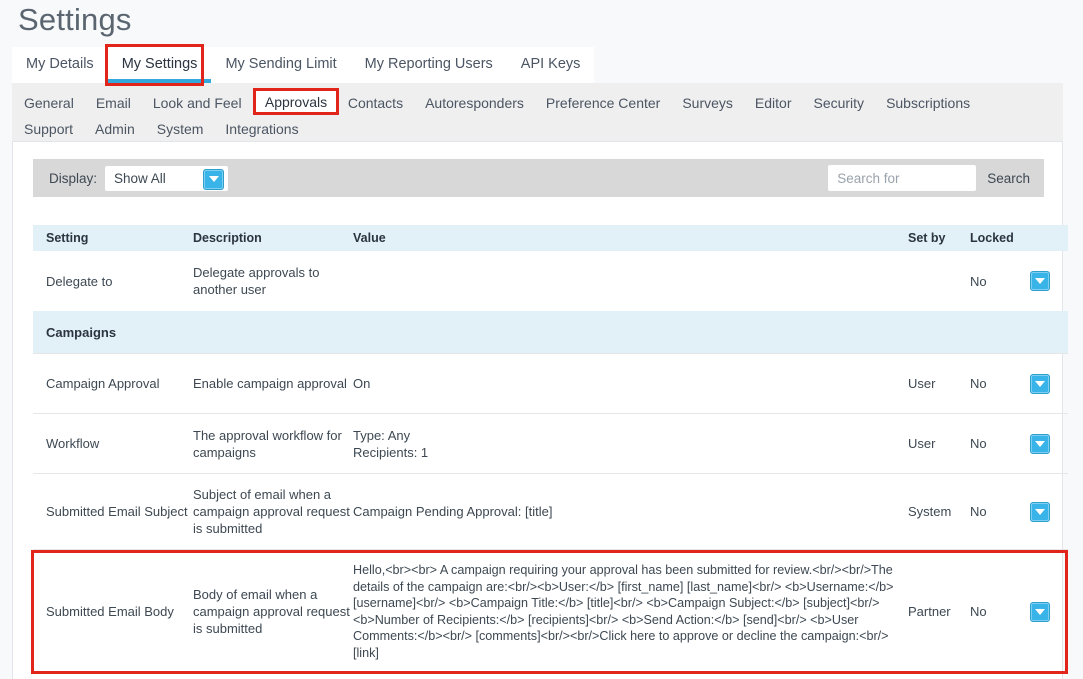  I want to click on column-header-setting: Setting, so click(67, 237).